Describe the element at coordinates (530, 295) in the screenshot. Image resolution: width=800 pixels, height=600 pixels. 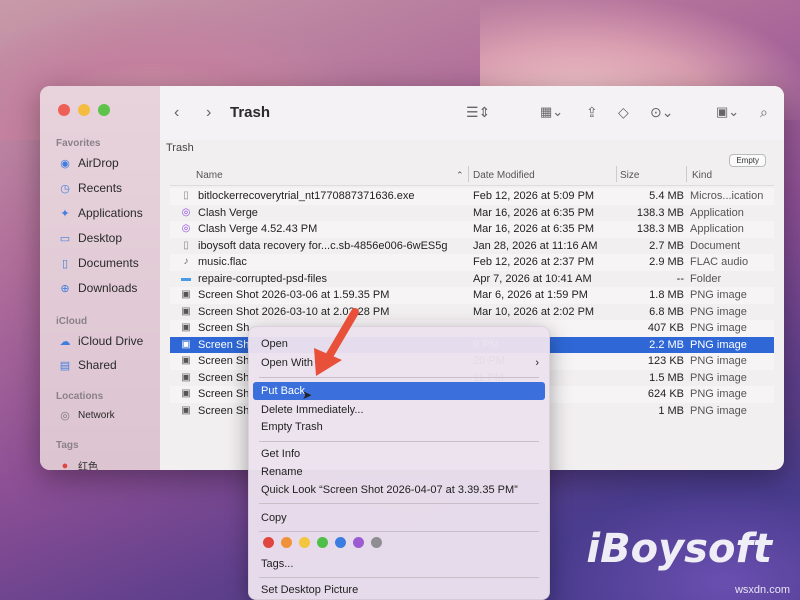
I see `file-date: Mar 6, 2026 at 1:59 PM` at that location.